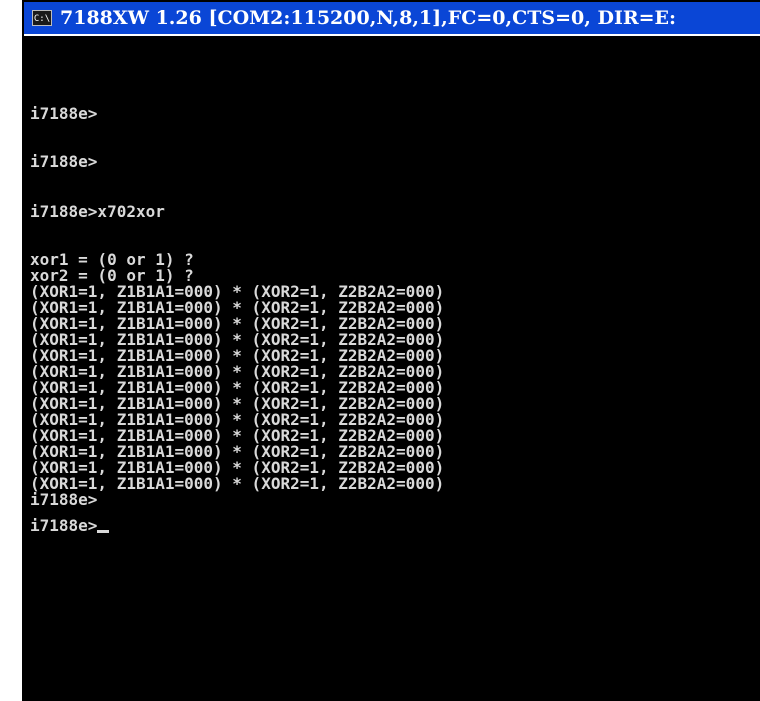 The image size is (760, 701). I want to click on console-line: i7188e>x702xor, so click(97, 211).